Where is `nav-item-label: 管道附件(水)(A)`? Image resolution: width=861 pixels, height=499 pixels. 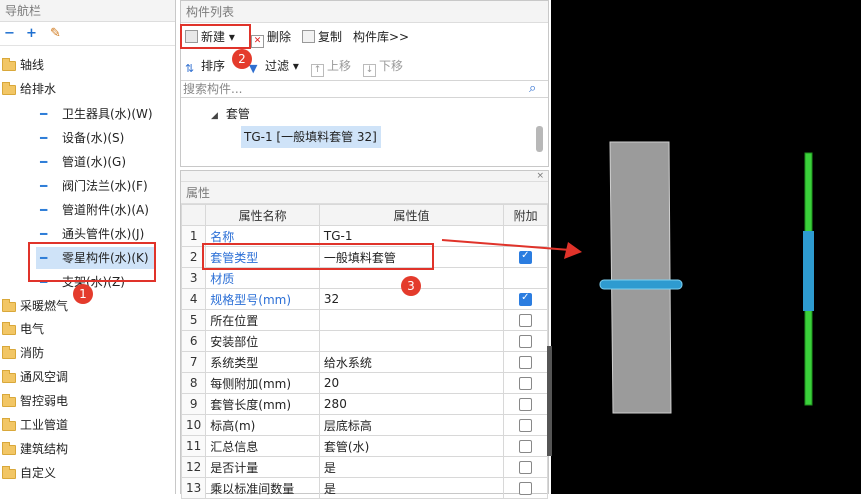
nav-item-label: 管道附件(水)(A) is located at coordinates (105, 210).